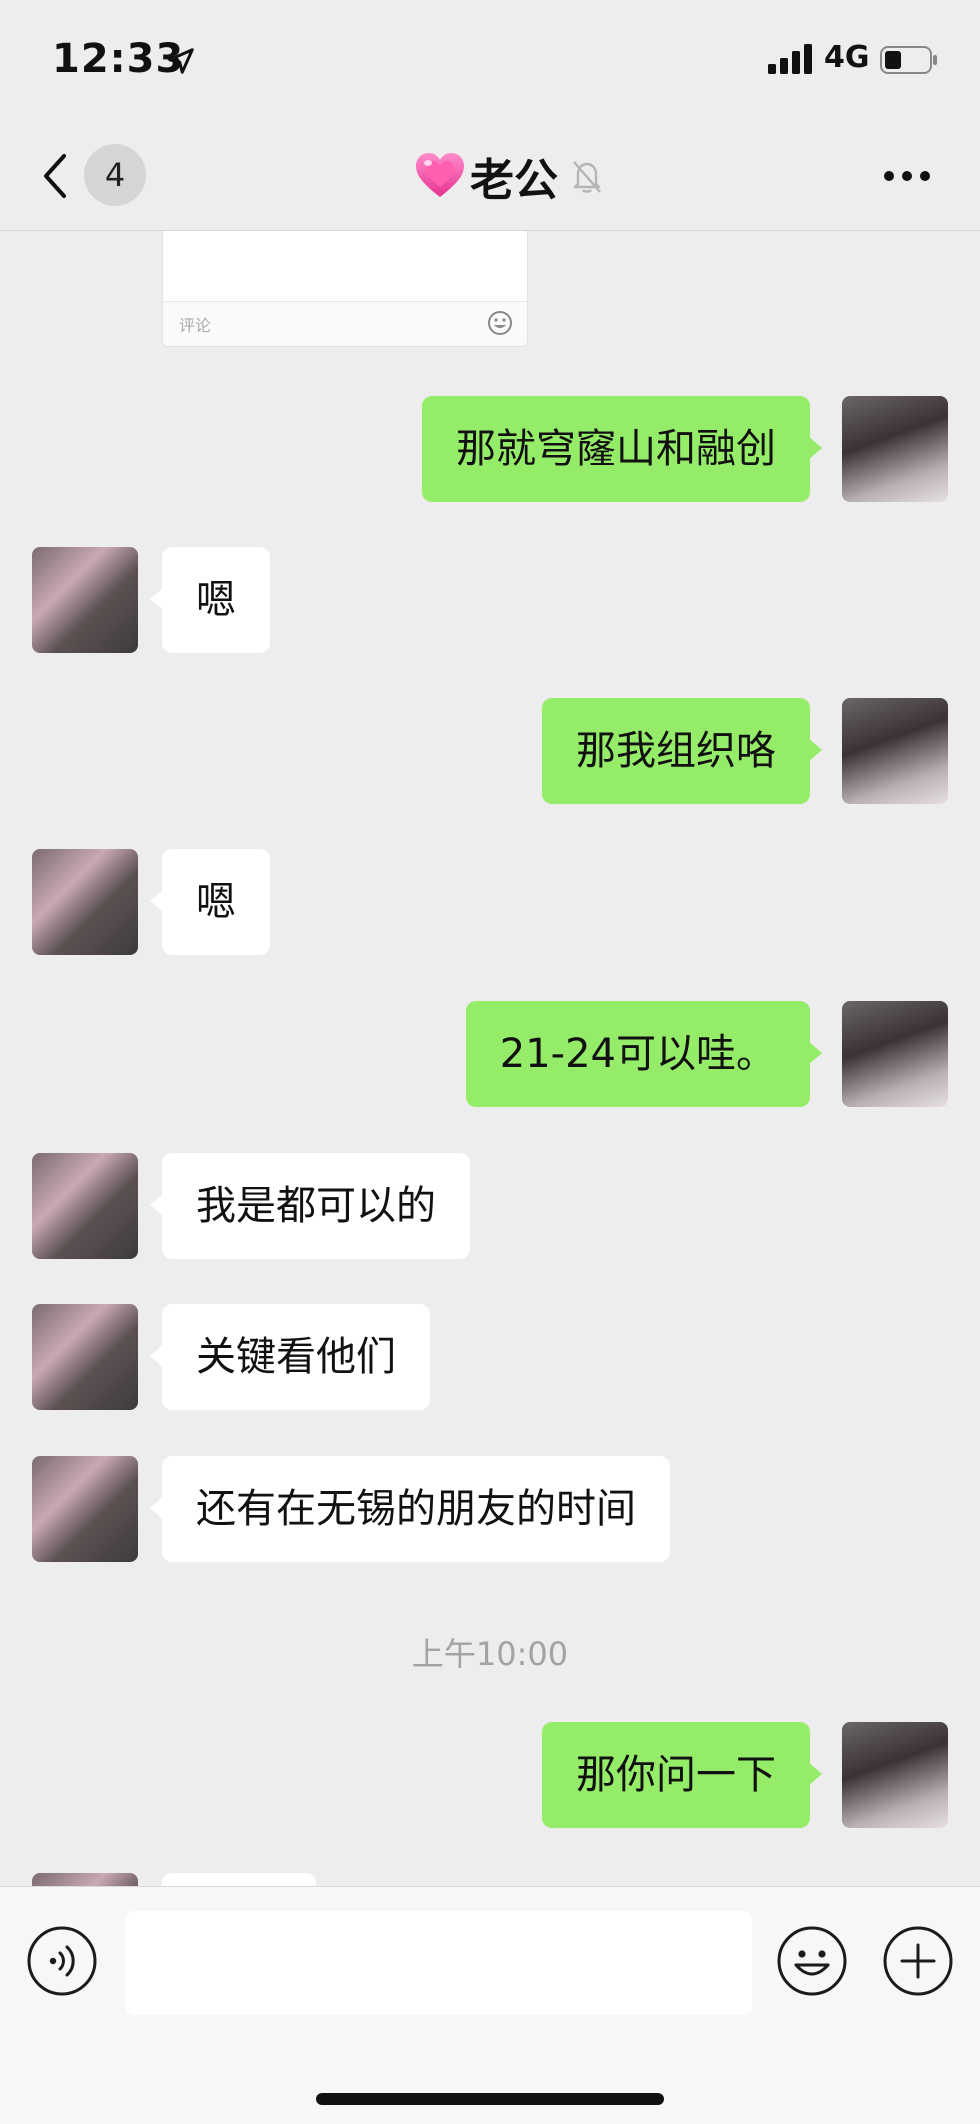  I want to click on status-time: 12:33, so click(118, 59).